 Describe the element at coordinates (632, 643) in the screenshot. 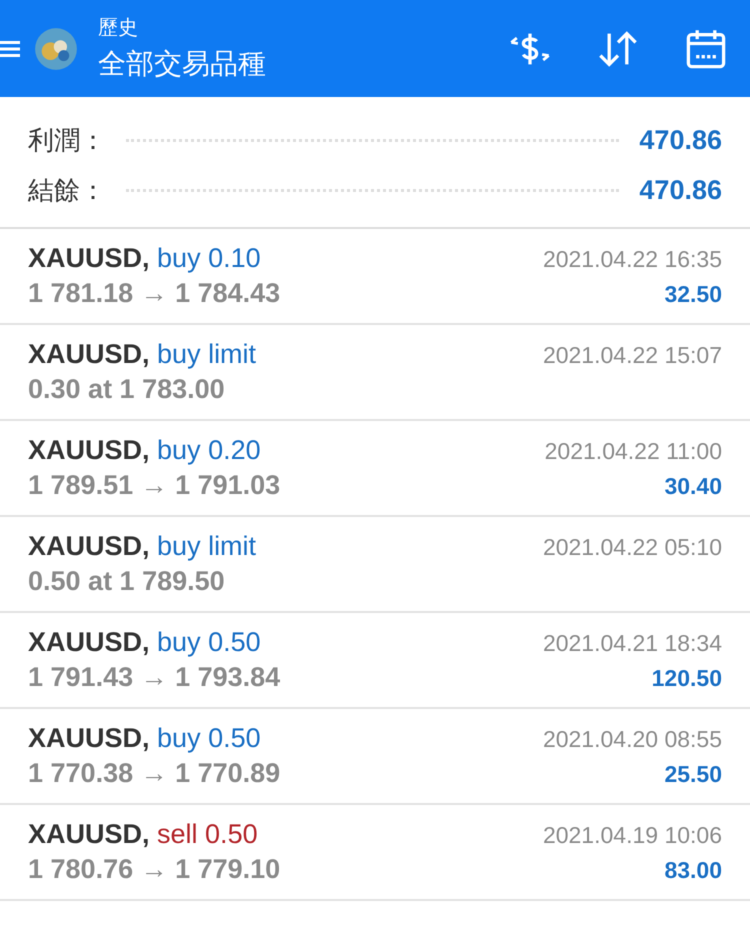

I see `trade-time: 2021.04.21 18:34` at that location.